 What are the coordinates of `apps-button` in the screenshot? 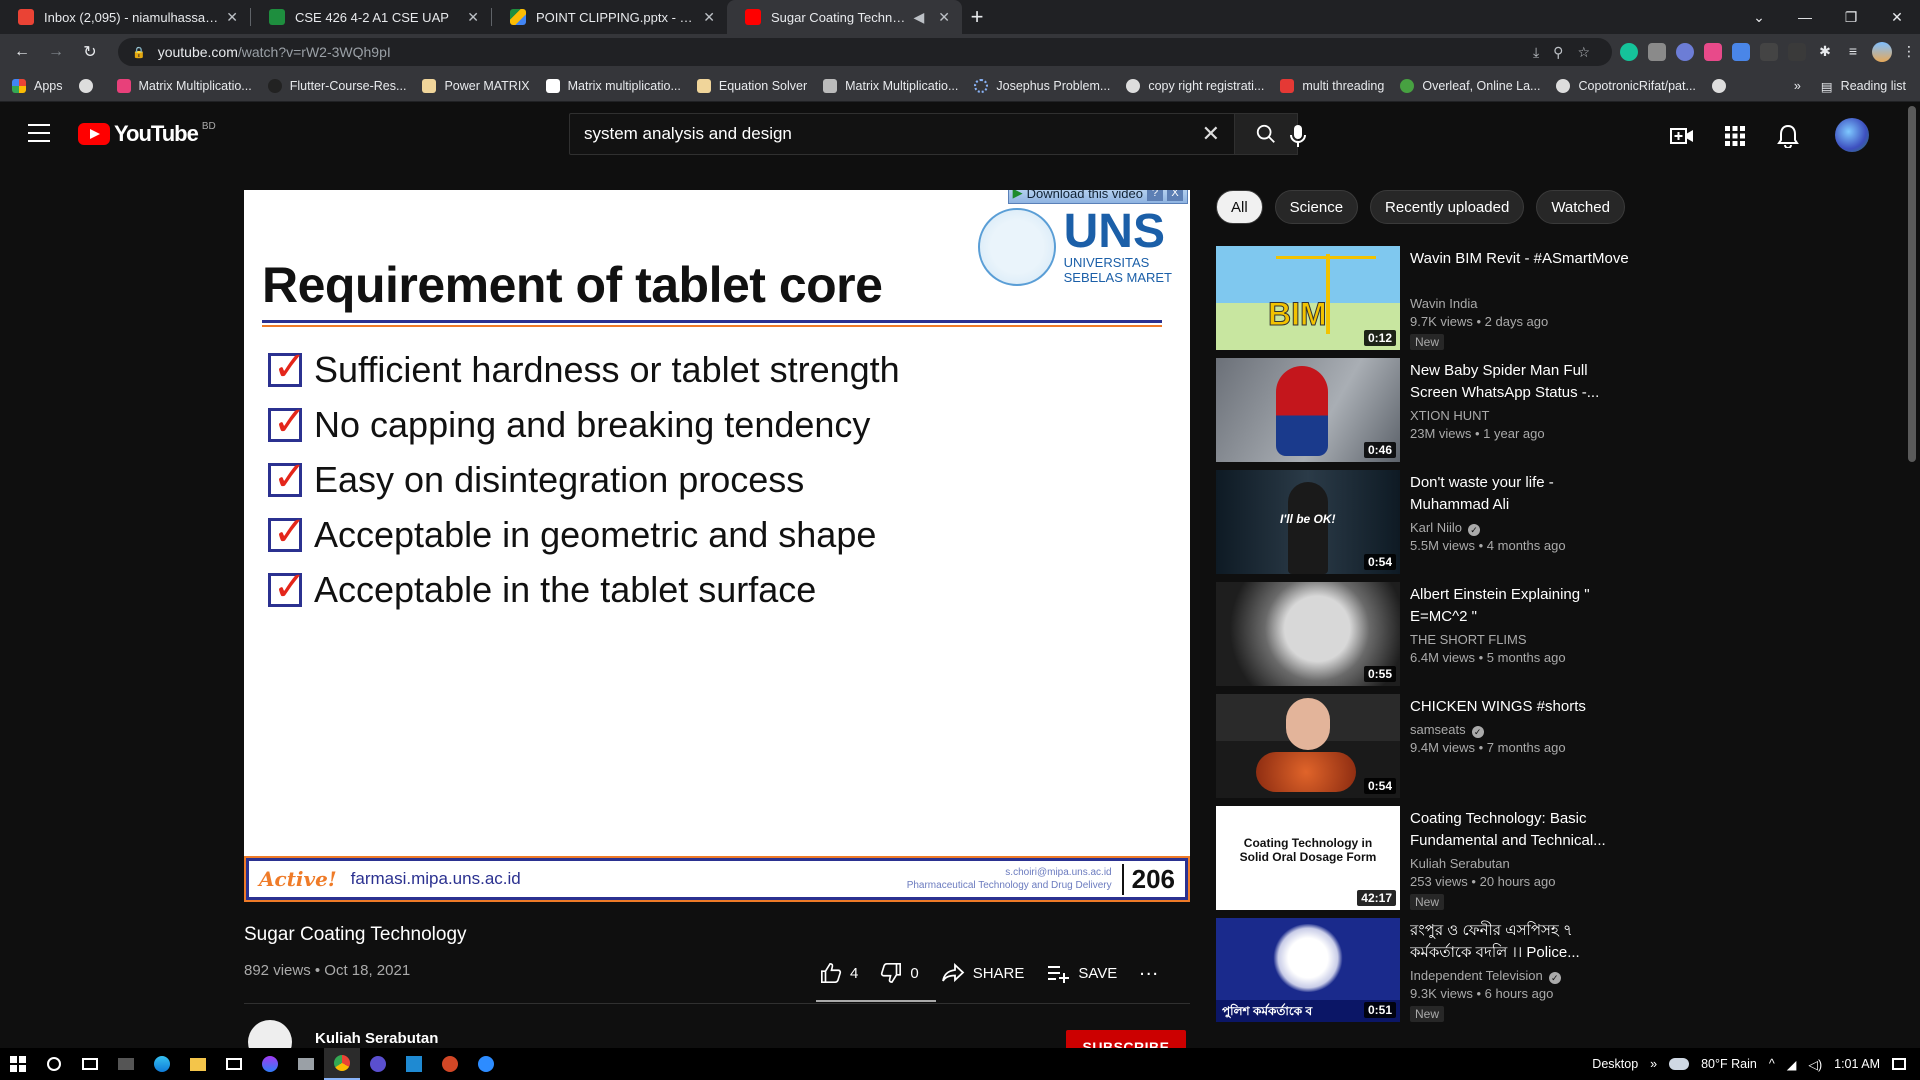 It's located at (1735, 136).